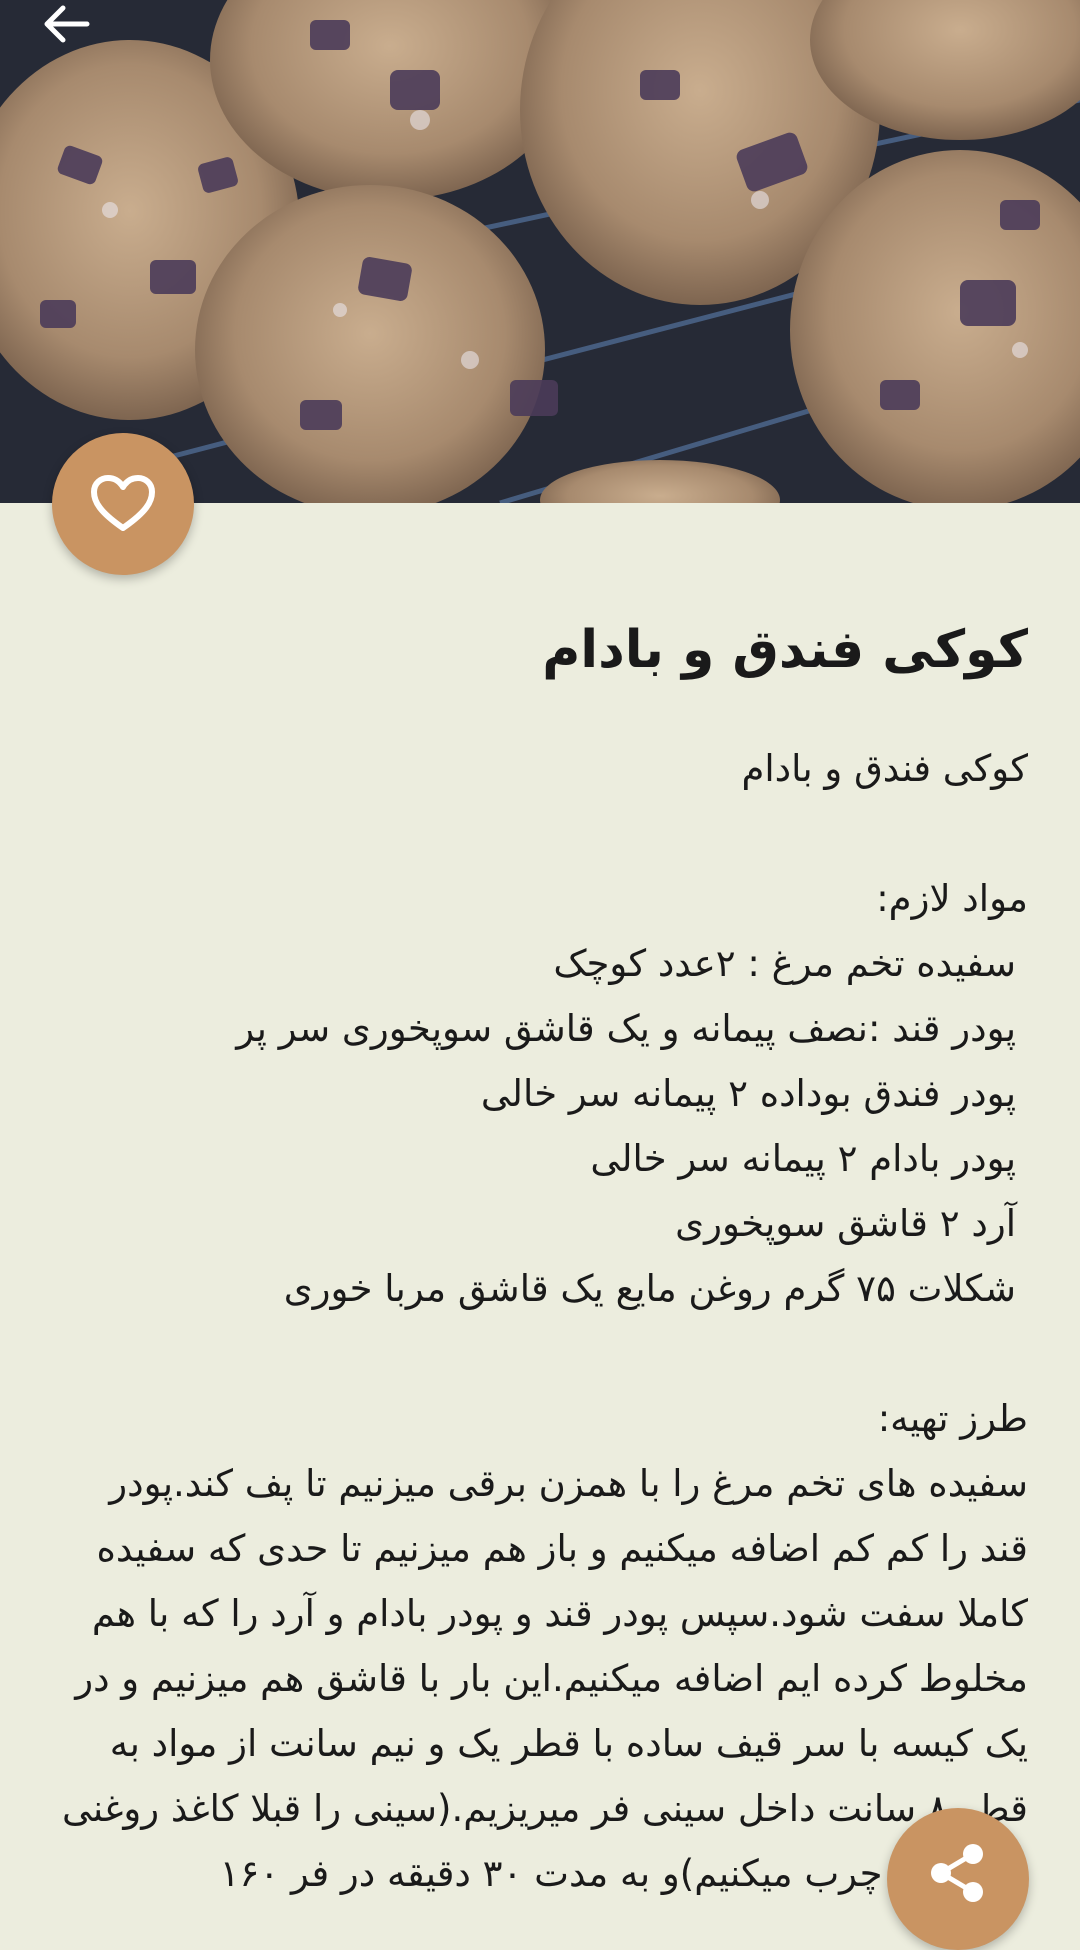 The width and height of the screenshot is (1080, 1950). I want to click on list-item: پودر فندق بوداده ۲ پیمانه سر خالی, so click(748, 1093).